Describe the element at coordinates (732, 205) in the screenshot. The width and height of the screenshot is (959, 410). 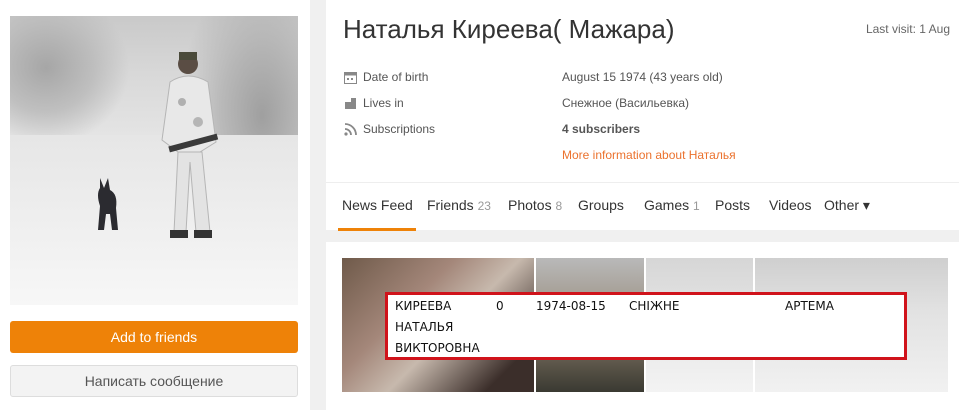
I see `tab-posts: Posts` at that location.